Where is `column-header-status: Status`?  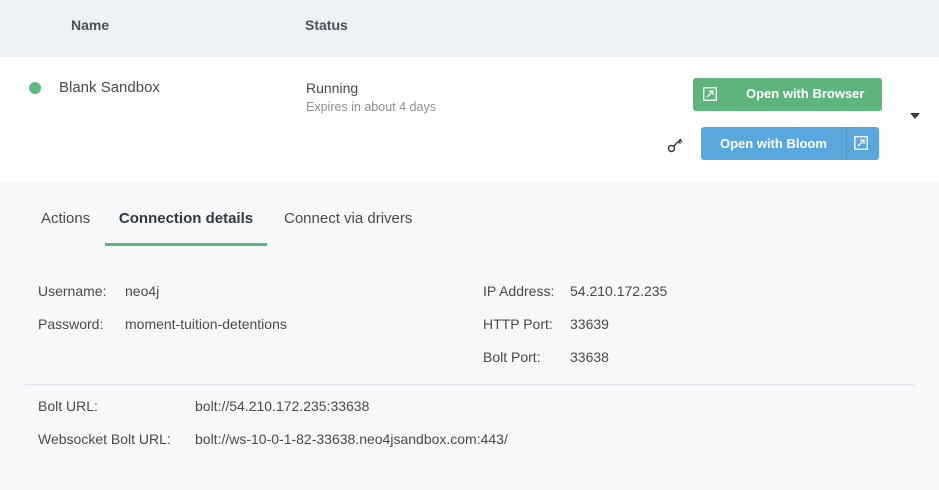
column-header-status: Status is located at coordinates (326, 25).